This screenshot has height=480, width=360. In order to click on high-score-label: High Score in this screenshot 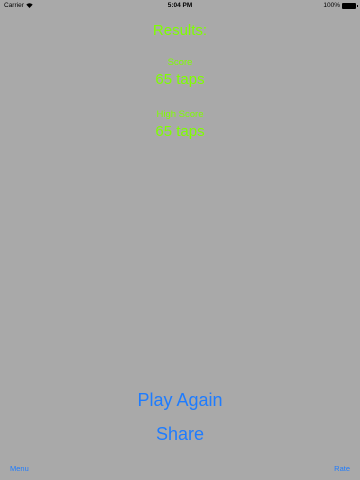, I will do `click(180, 114)`.